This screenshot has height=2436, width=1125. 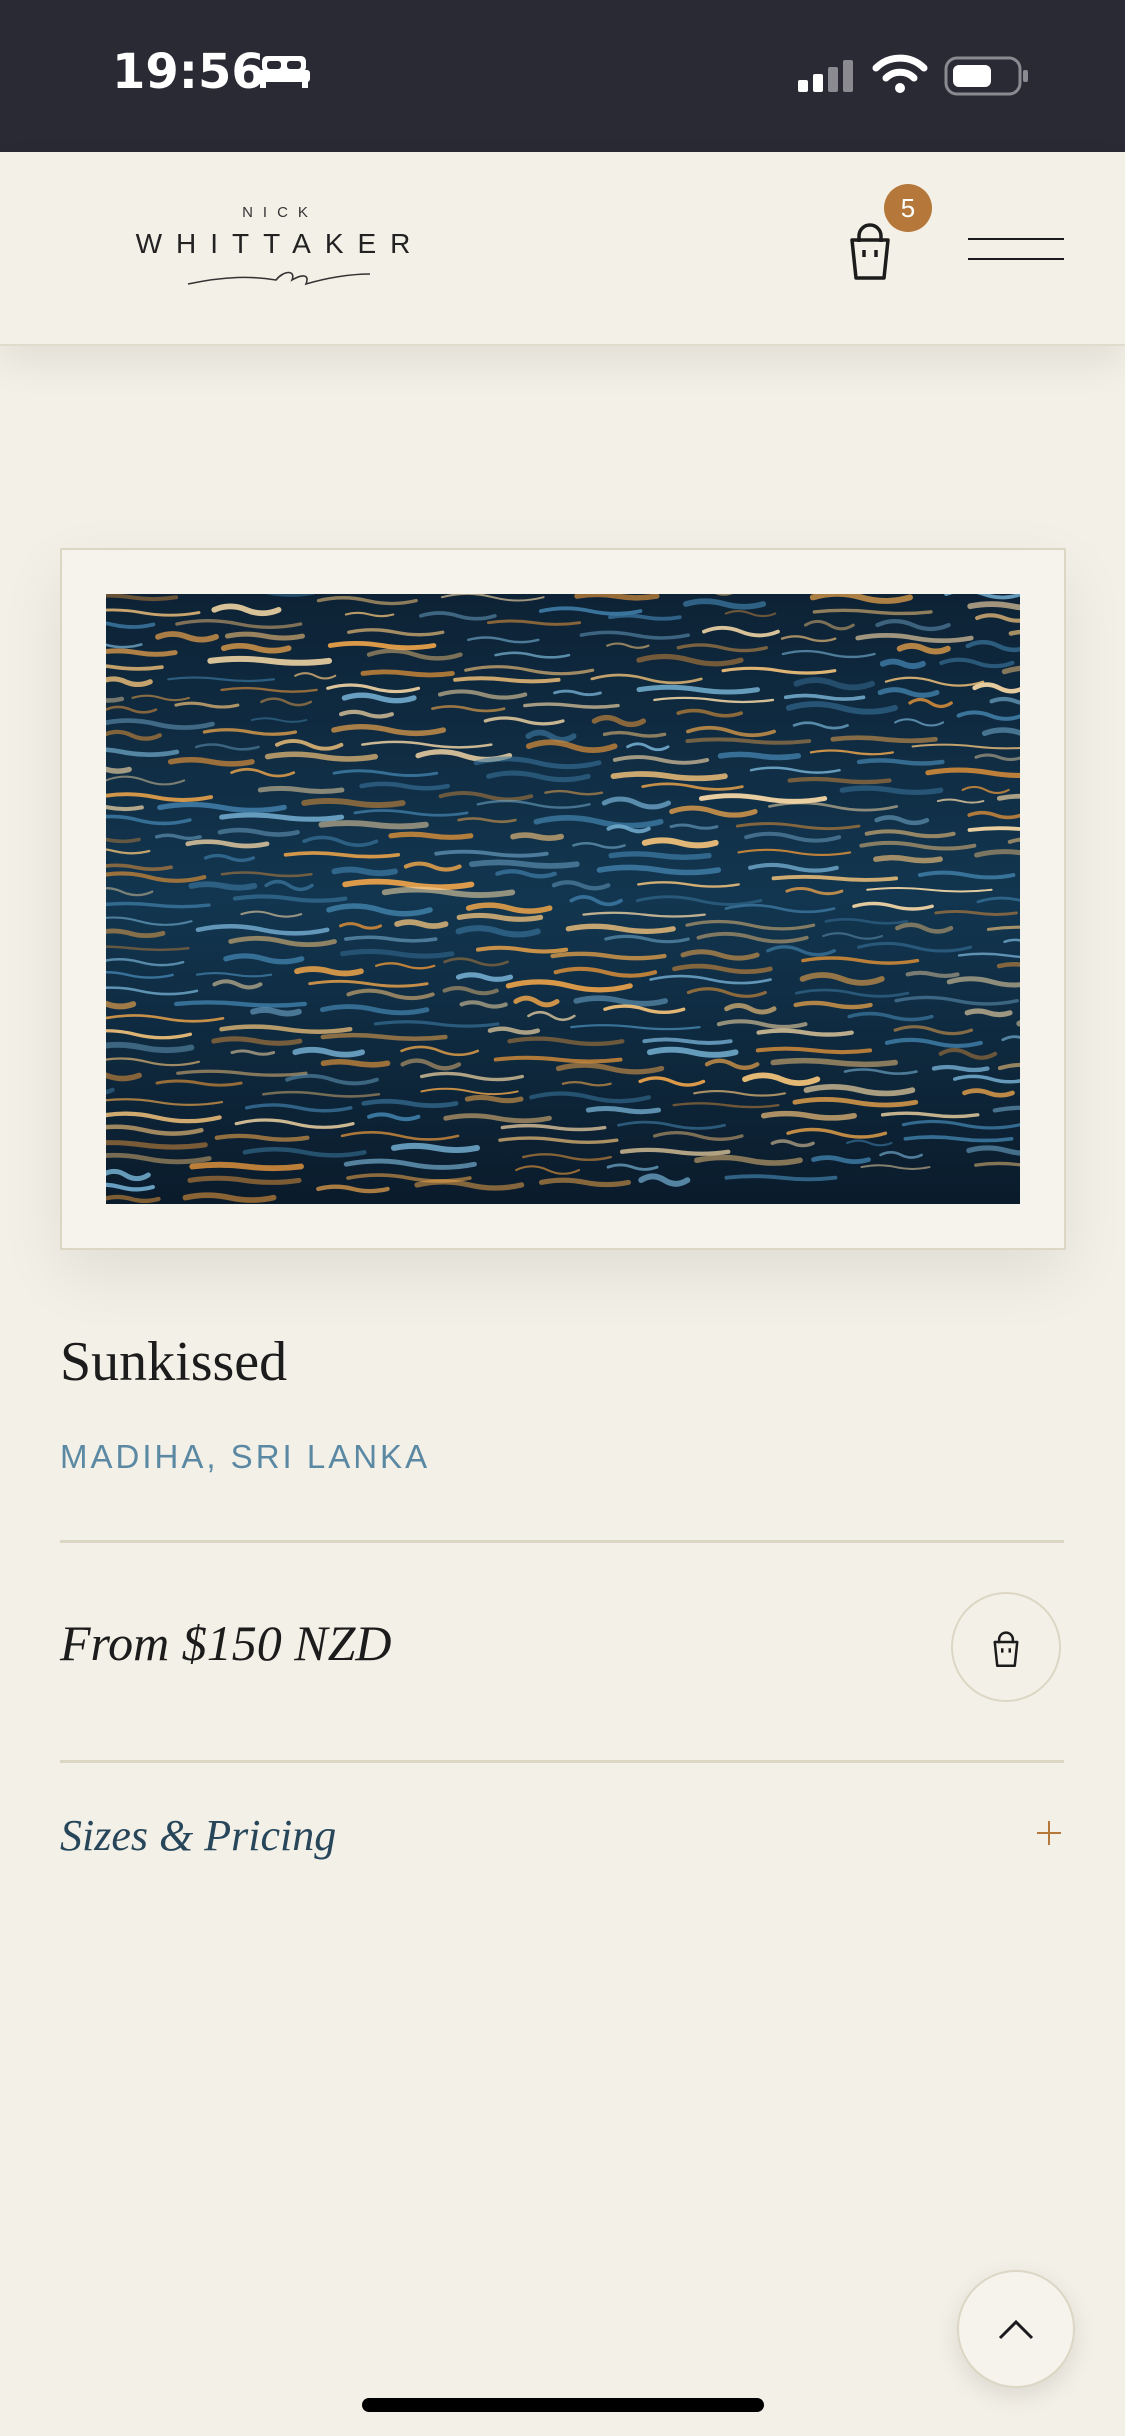 I want to click on status-bar: 19:56, so click(x=562, y=76).